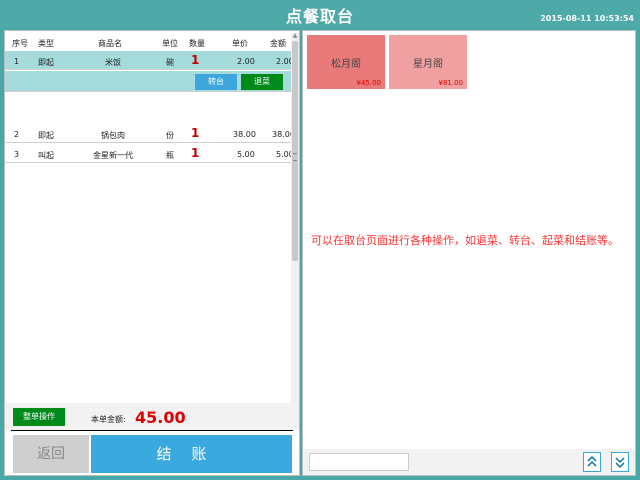  Describe the element at coordinates (191, 454) in the screenshot. I see `checkout-button: 结账` at that location.